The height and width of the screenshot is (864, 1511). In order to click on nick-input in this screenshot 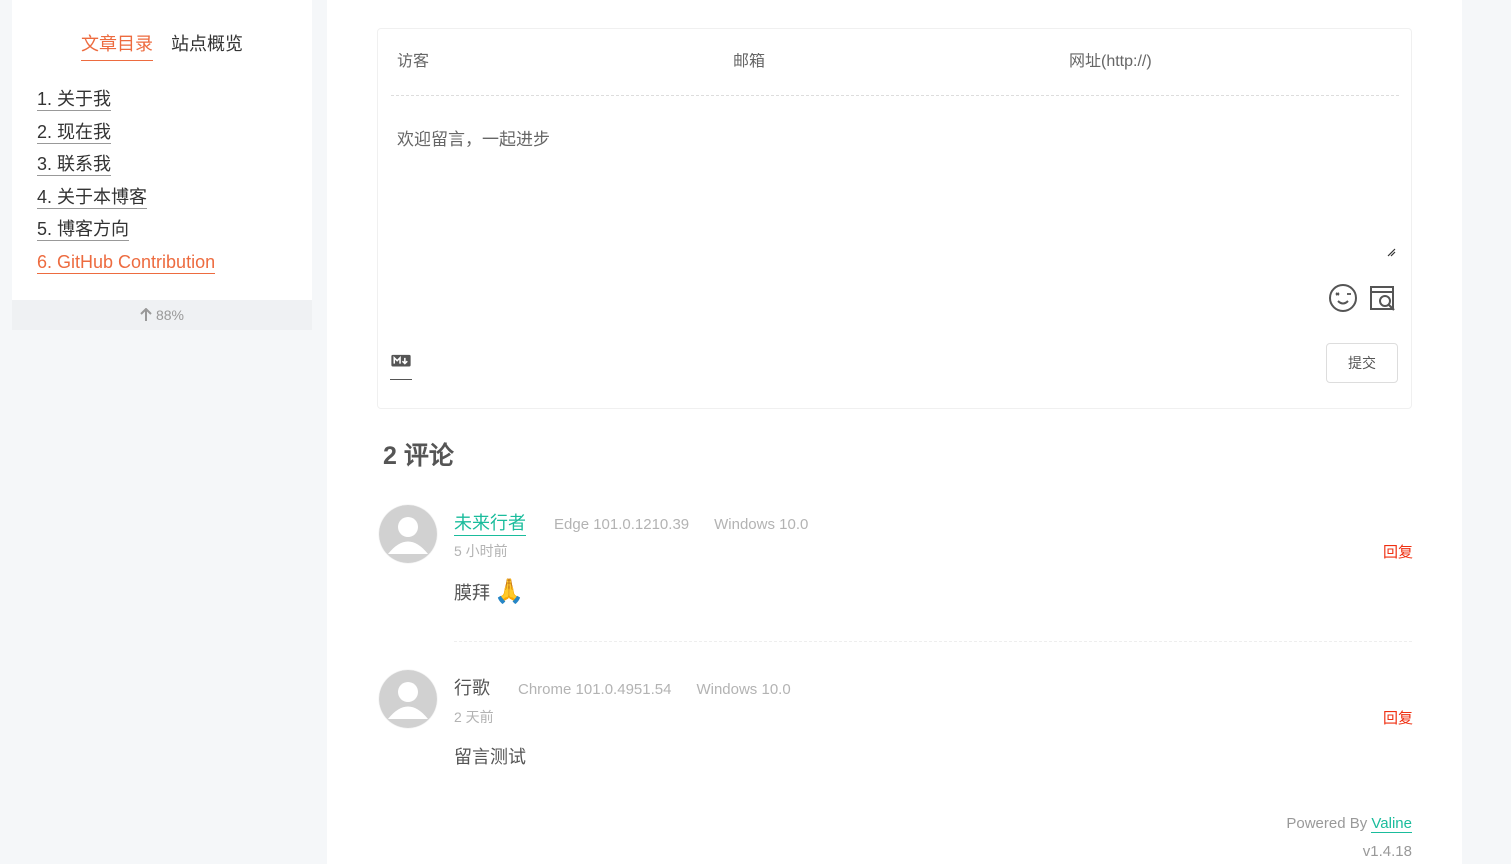, I will do `click(559, 62)`.